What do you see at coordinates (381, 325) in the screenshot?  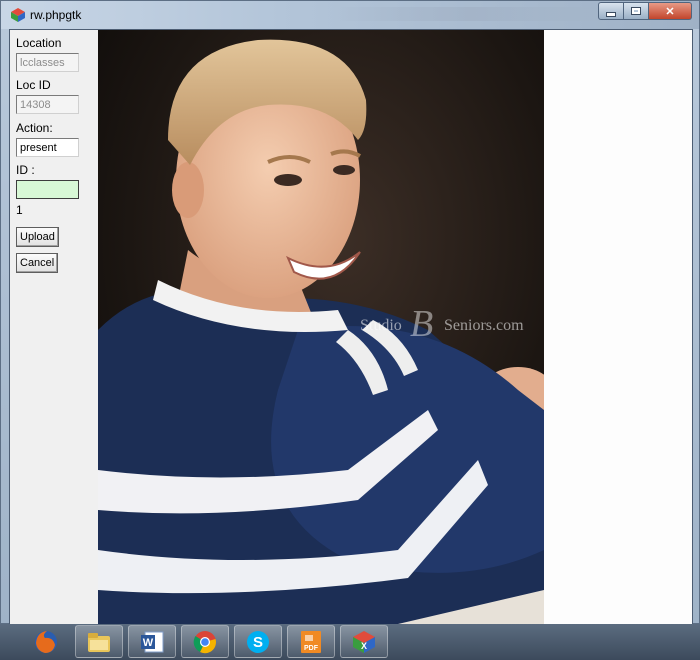 I see `watermark-studio: Studio` at bounding box center [381, 325].